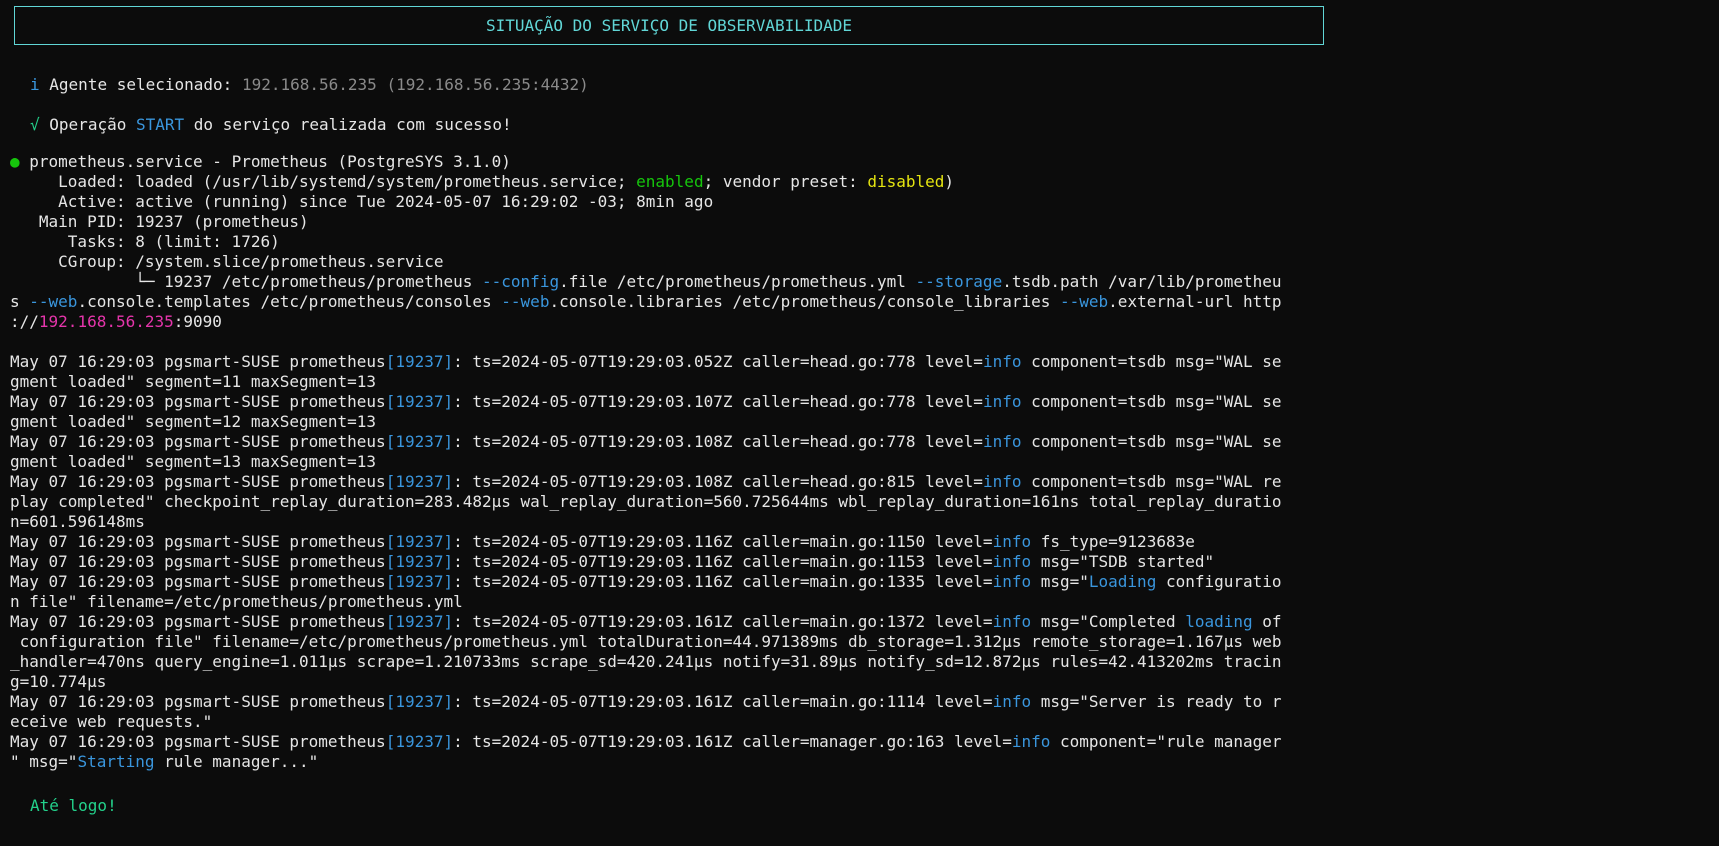  I want to click on agent-value: 192.168.56.235 (192.168.56.235:4432), so click(415, 84).